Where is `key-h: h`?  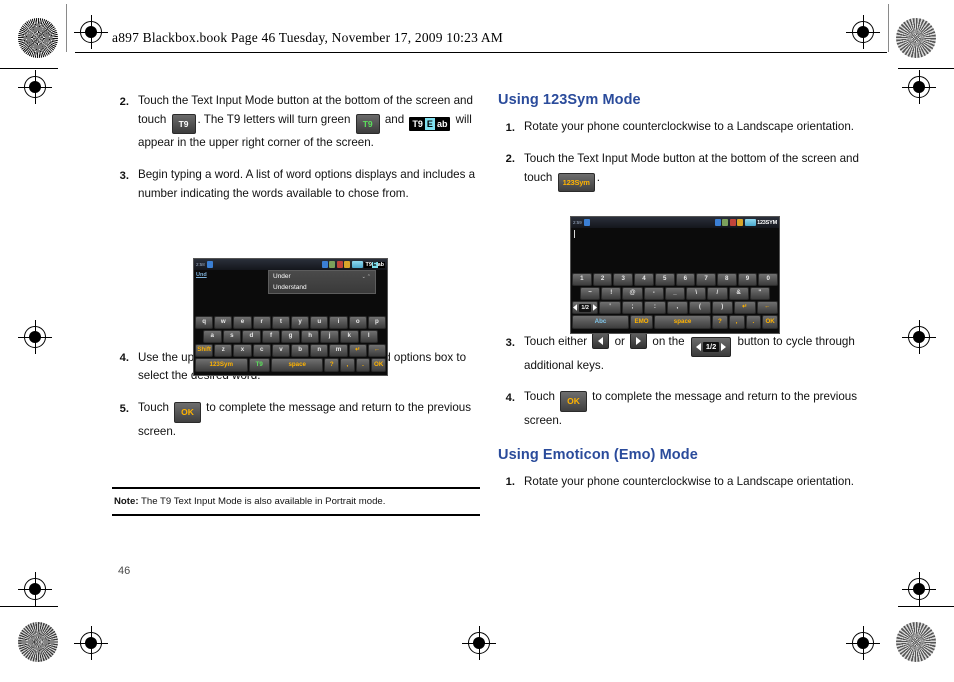
key-h: h is located at coordinates (310, 336).